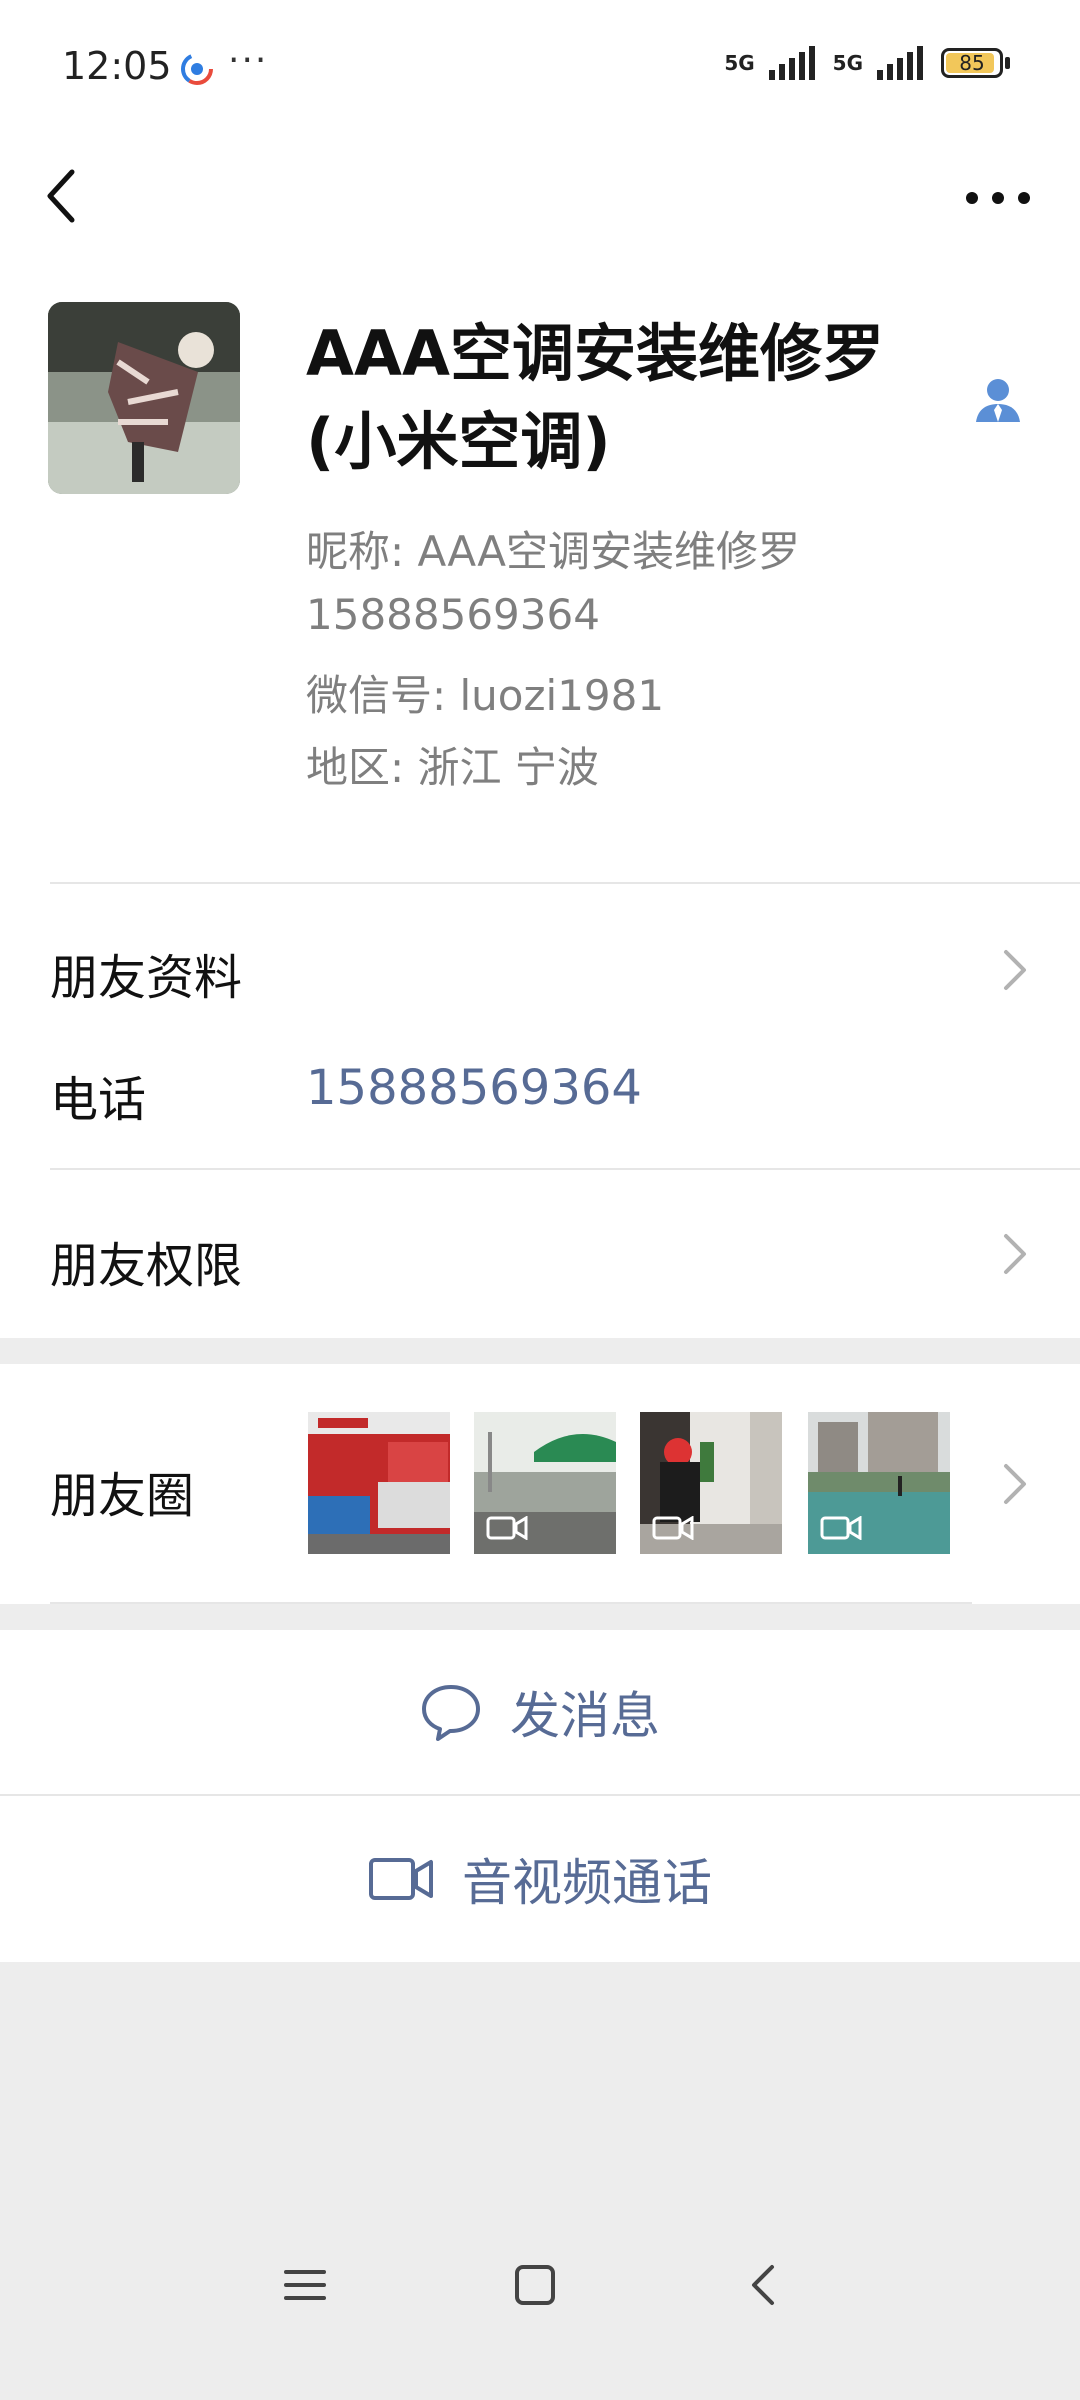  I want to click on battery-level: 85, so click(972, 63).